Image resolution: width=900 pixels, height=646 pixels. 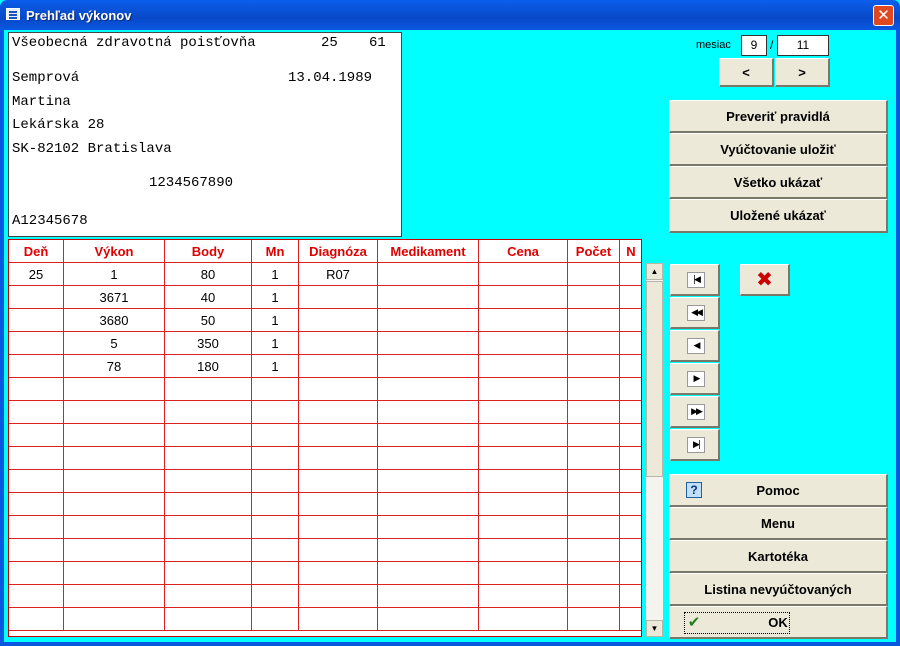 I want to click on table-cell: 3671, so click(x=114, y=297).